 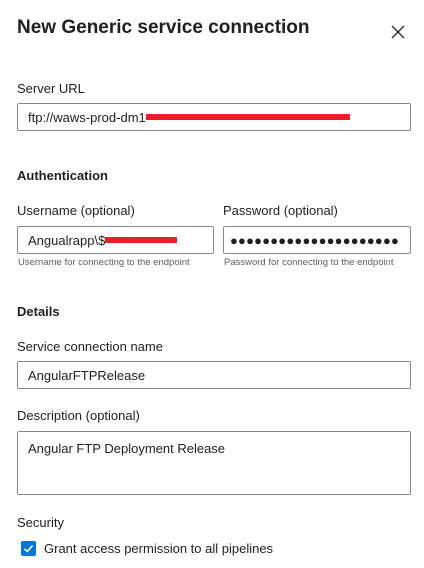 I want to click on description-label: Description (optional), so click(x=78, y=415).